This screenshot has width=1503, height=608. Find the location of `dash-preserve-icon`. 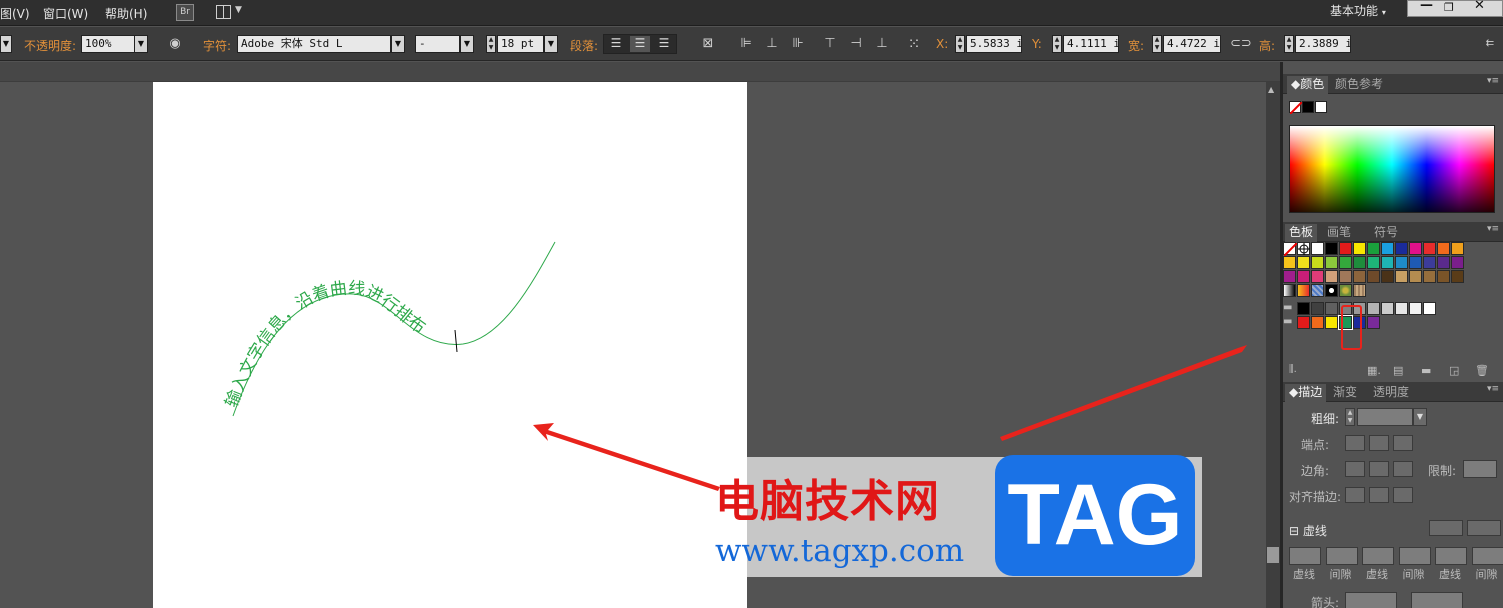

dash-preserve-icon is located at coordinates (1446, 528).